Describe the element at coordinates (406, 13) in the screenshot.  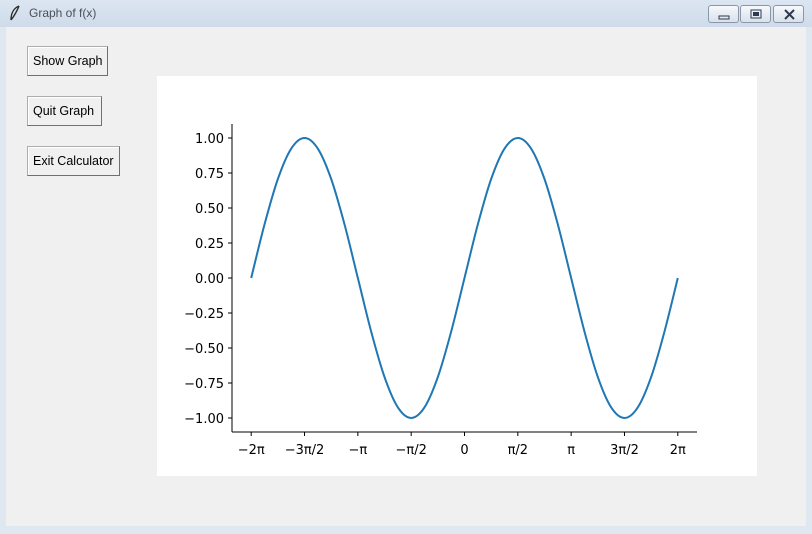
I see `title-bar: Graph of f(x)` at that location.